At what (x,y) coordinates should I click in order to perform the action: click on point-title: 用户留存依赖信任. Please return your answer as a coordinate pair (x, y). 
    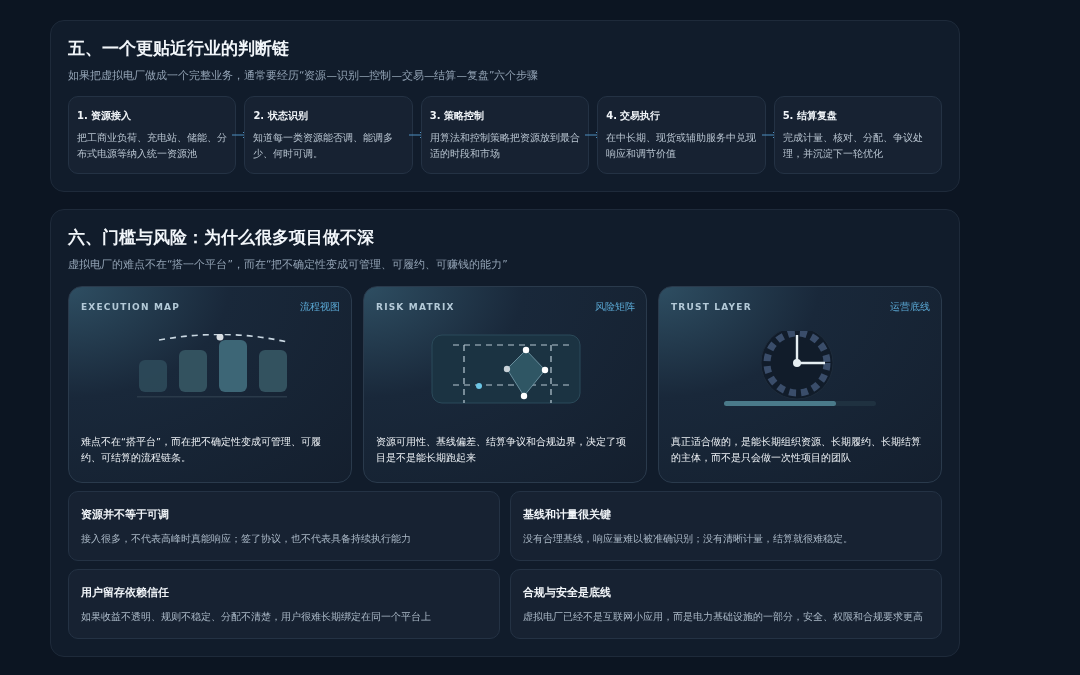
    Looking at the image, I should click on (125, 592).